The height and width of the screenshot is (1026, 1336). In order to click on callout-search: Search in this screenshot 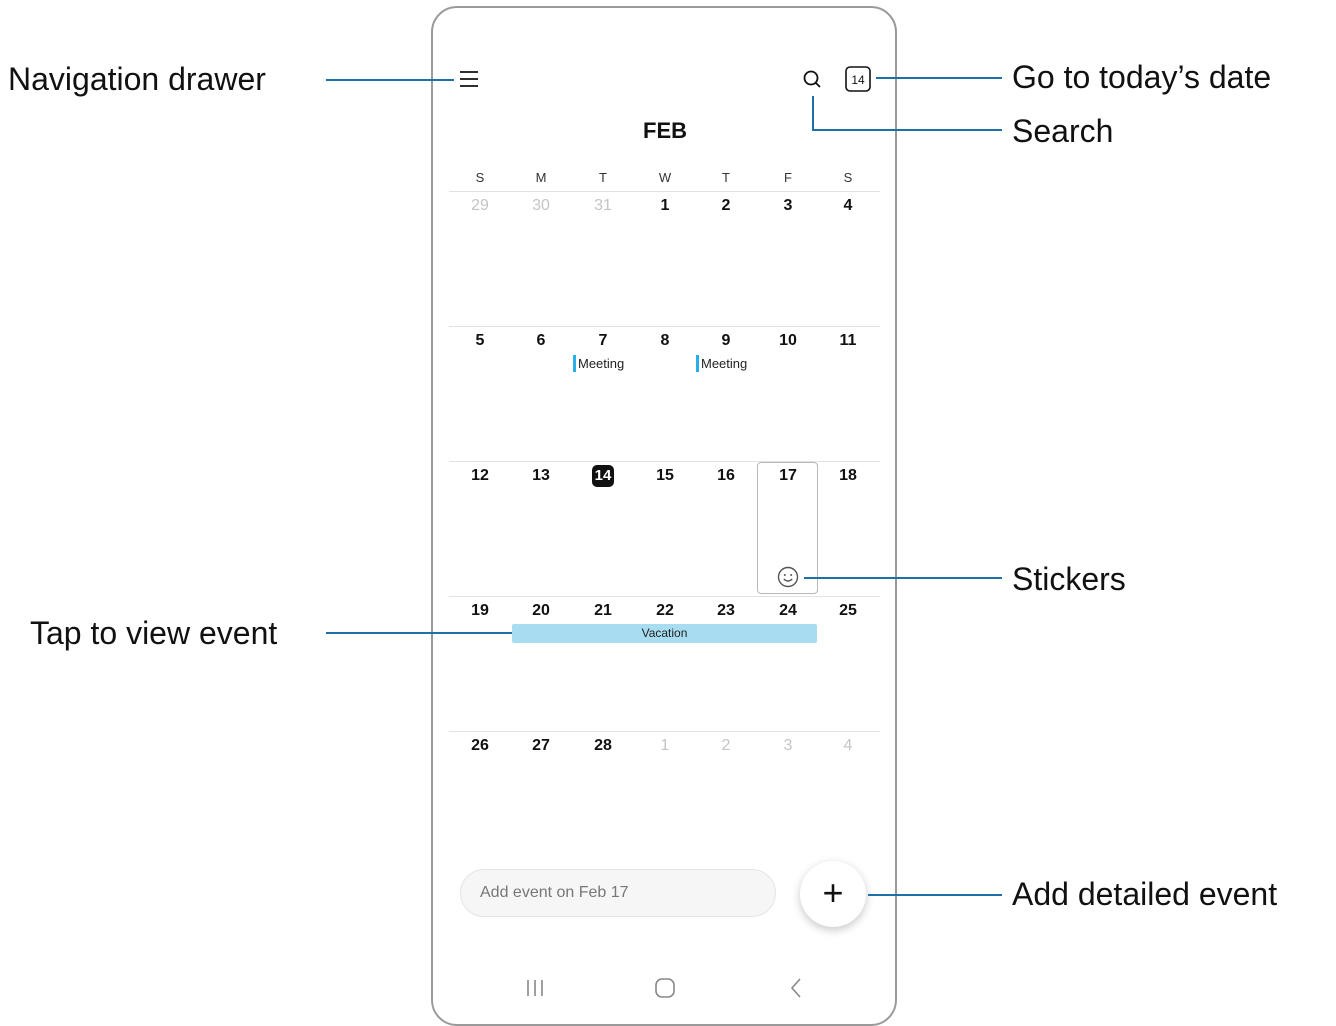, I will do `click(1063, 131)`.